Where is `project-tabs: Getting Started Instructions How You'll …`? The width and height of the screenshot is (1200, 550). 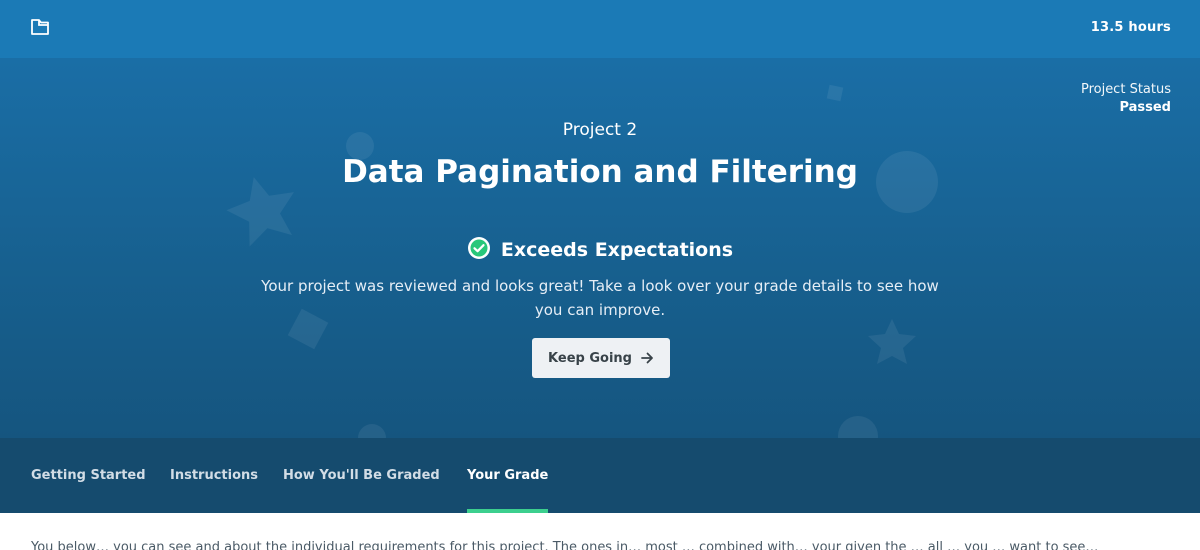
project-tabs: Getting Started Instructions How You'll … is located at coordinates (600, 475).